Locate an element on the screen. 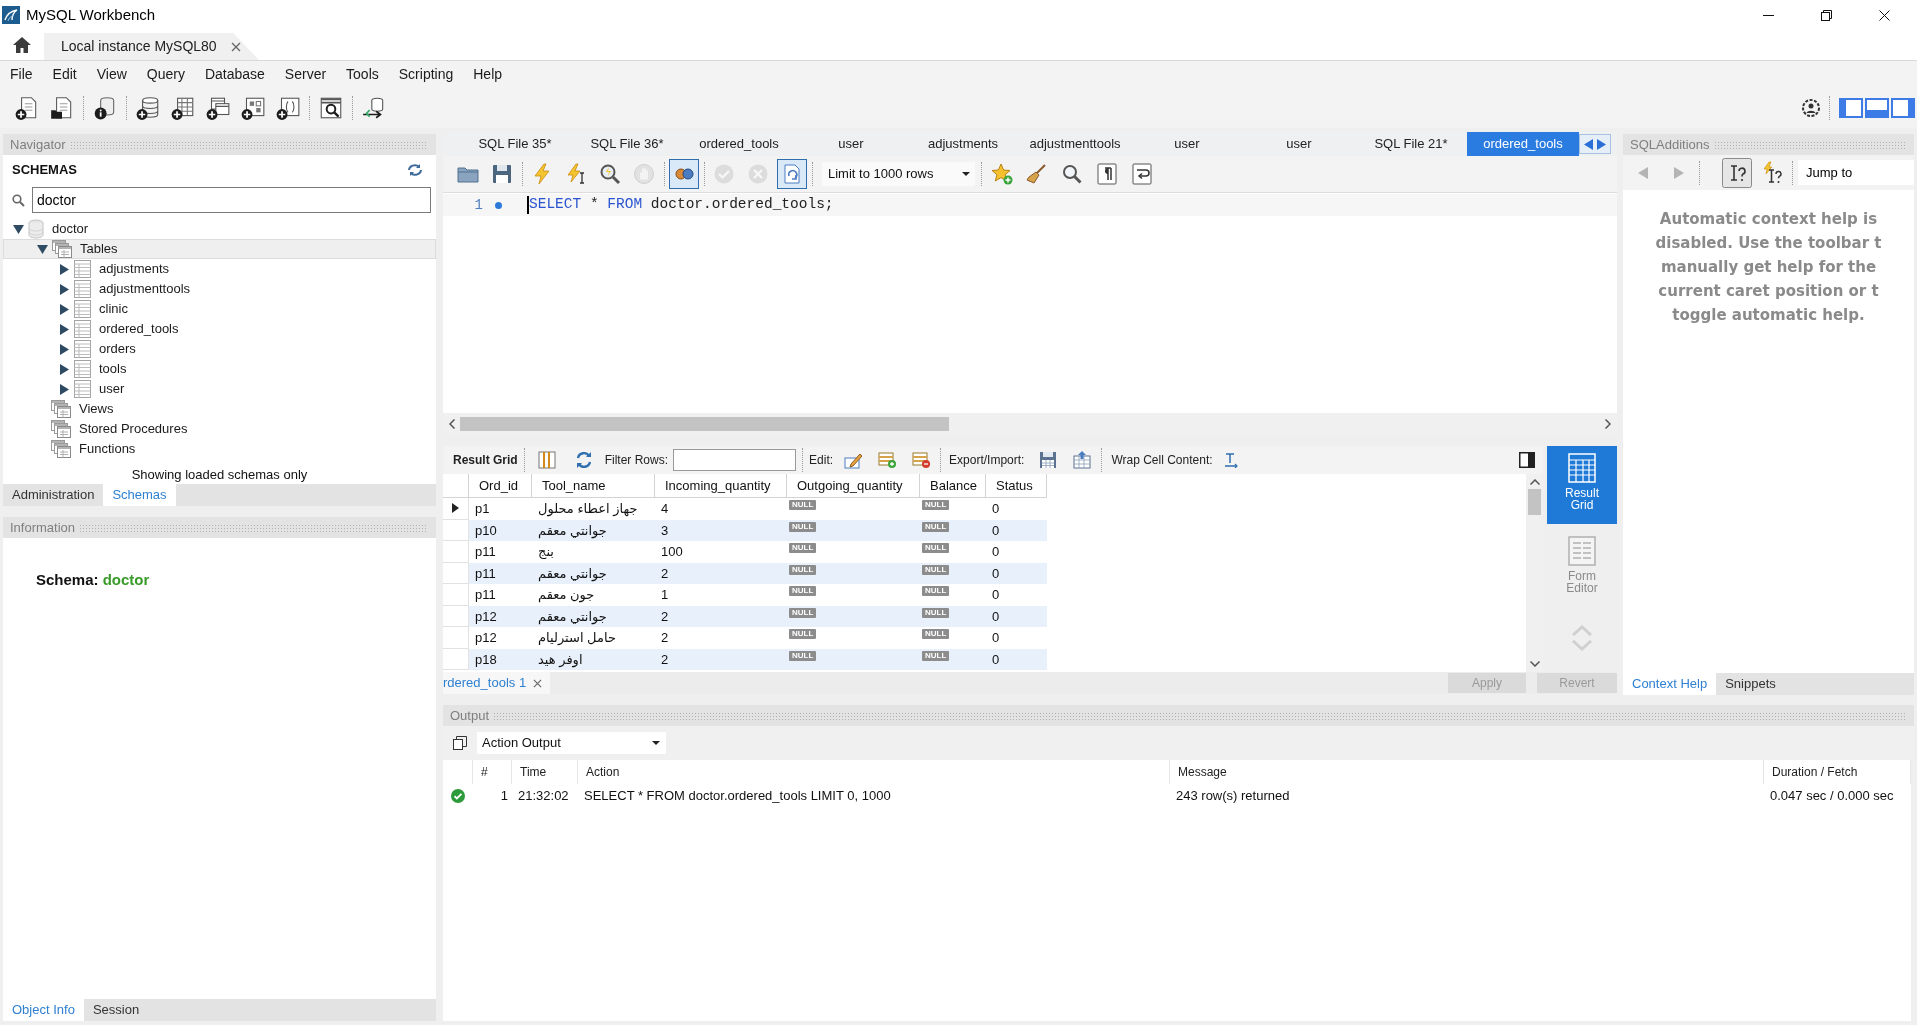 The height and width of the screenshot is (1025, 1917). editor-tab: SQL File 36* is located at coordinates (627, 144).